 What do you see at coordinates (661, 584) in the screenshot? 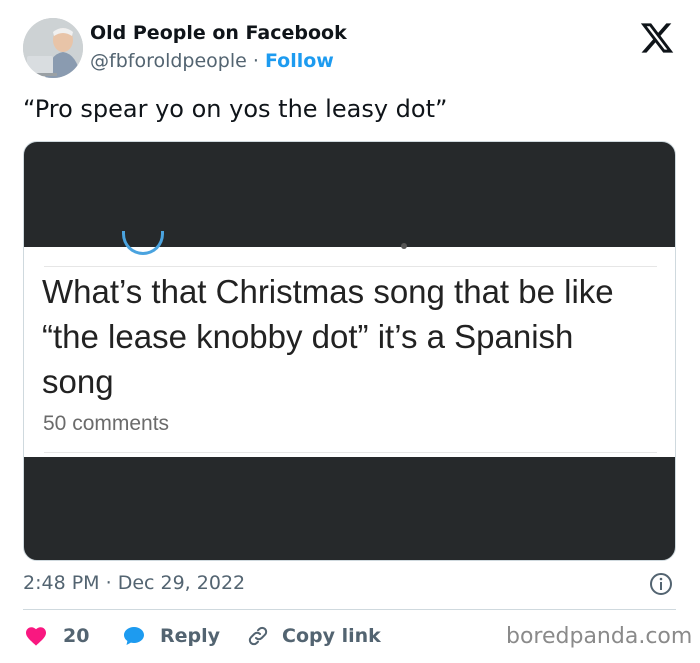
I see `info-icon` at bounding box center [661, 584].